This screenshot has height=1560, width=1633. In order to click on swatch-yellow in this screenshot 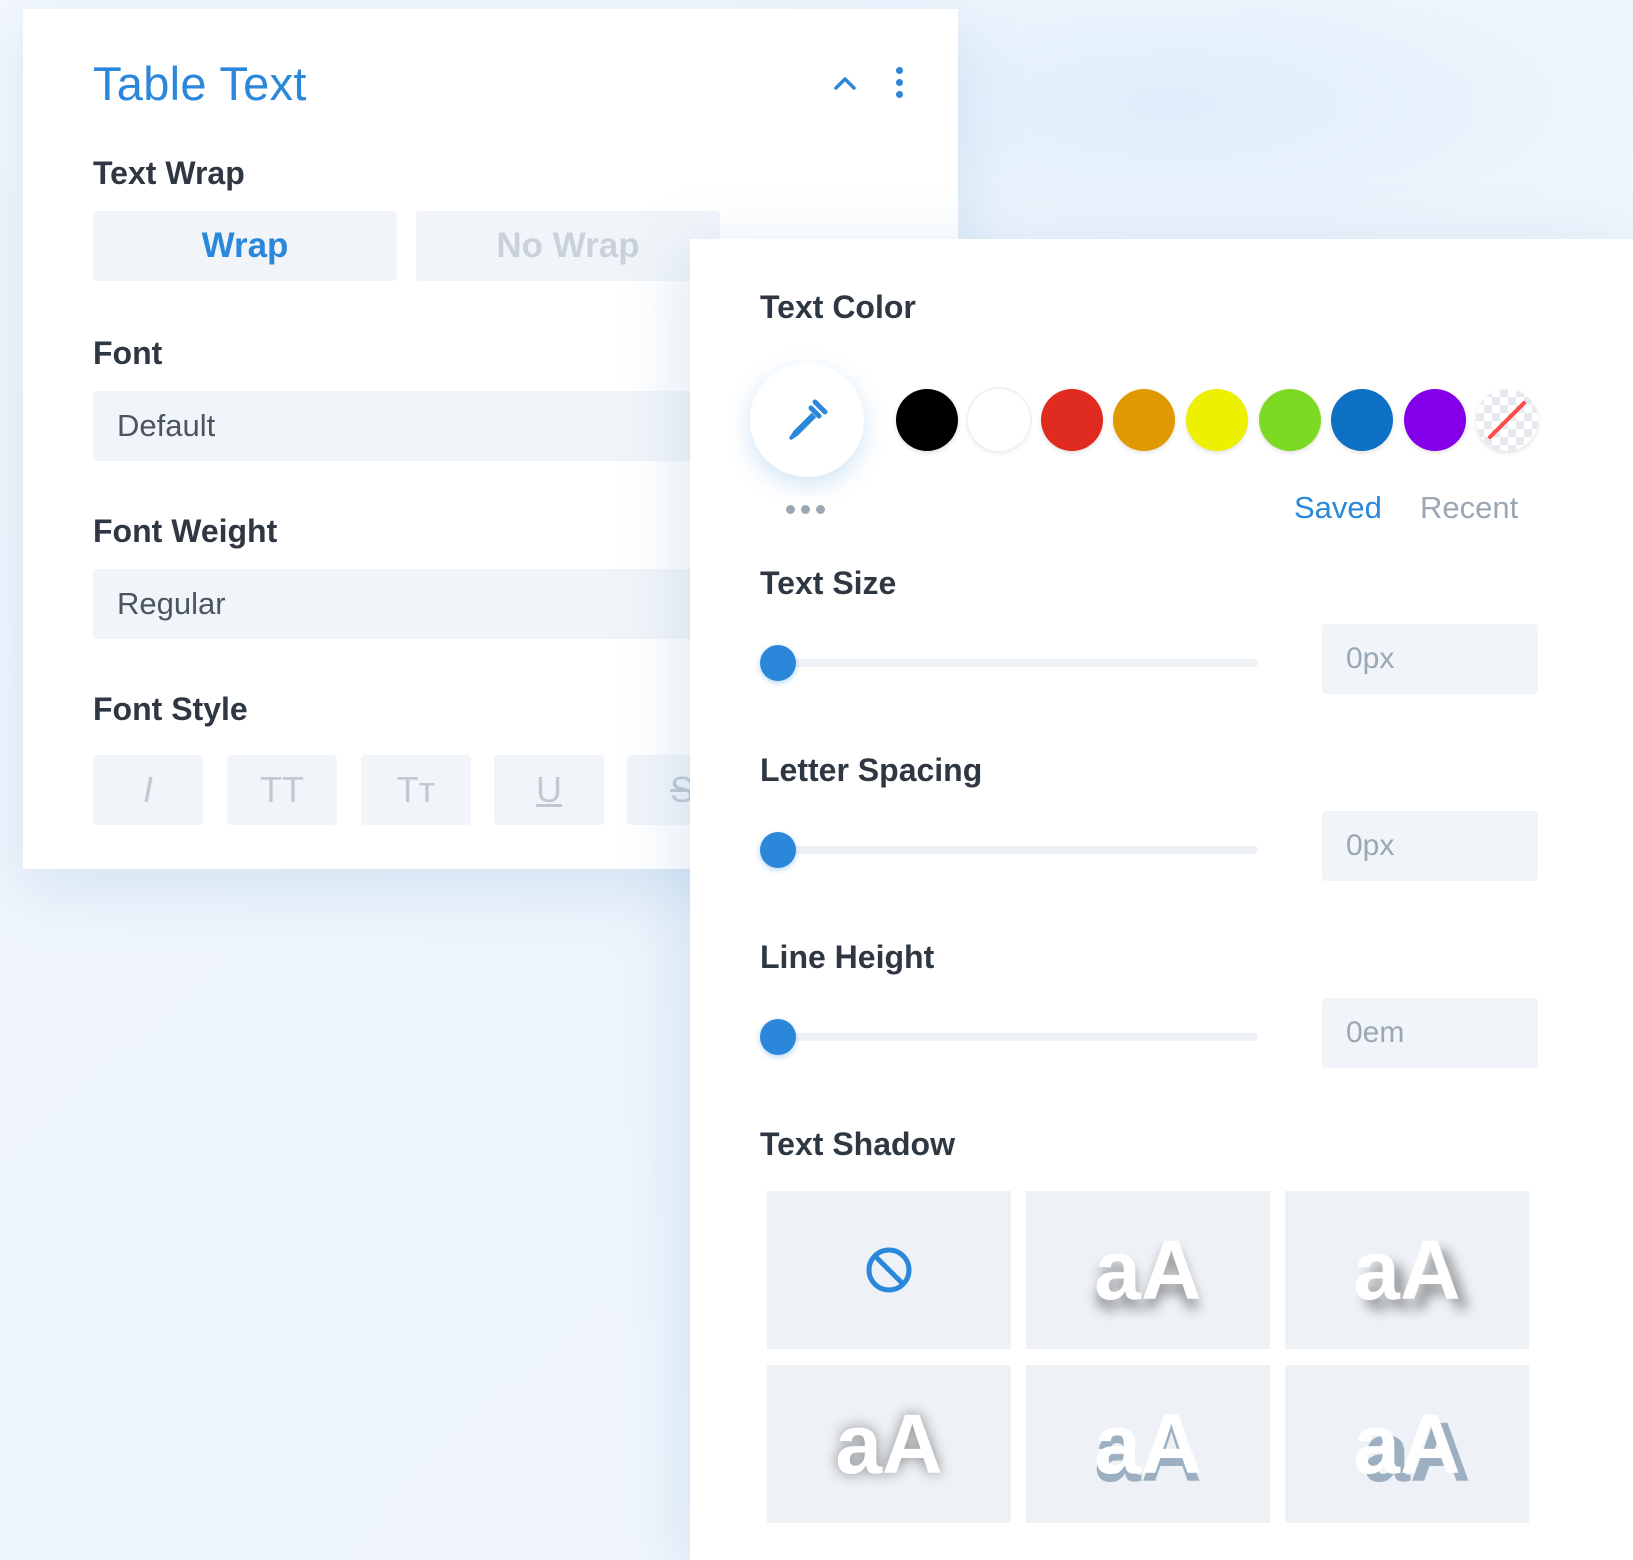, I will do `click(1217, 420)`.